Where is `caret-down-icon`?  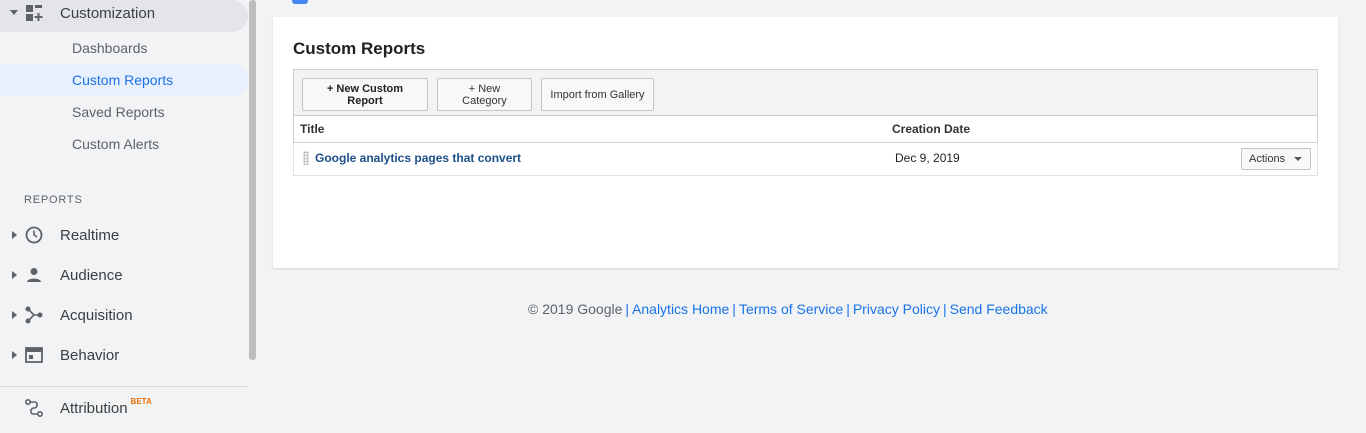
caret-down-icon is located at coordinates (14, 12).